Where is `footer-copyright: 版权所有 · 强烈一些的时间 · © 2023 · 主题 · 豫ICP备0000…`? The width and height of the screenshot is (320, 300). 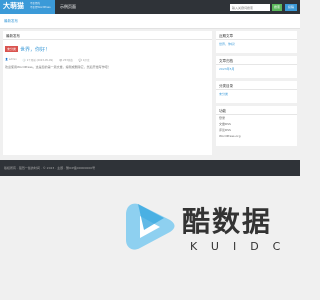
footer-copyright: 版权所有 · 强烈一些的时间 · © 2023 · 主题 · 豫ICP备0000… is located at coordinates (50, 168).